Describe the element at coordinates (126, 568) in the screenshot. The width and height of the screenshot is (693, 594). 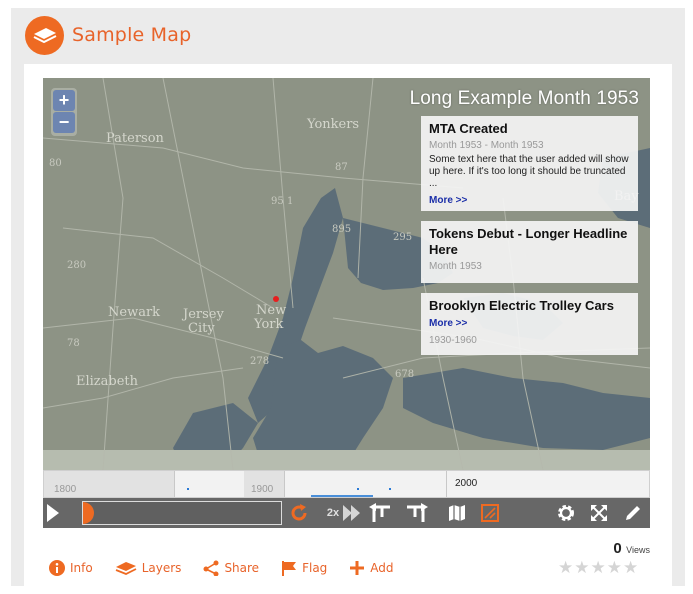
I see `layers-icon` at that location.